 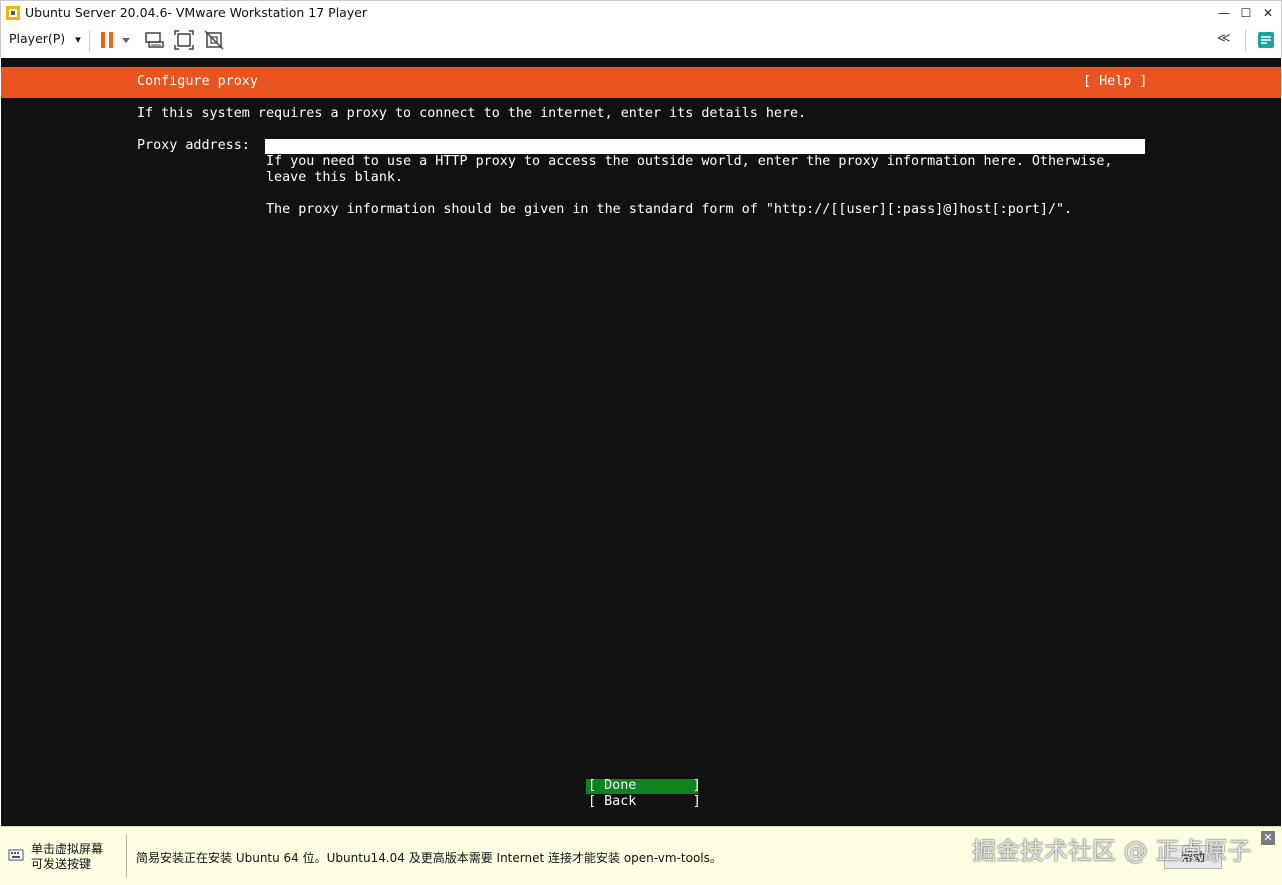 I want to click on info-bar-divider, so click(x=126, y=856).